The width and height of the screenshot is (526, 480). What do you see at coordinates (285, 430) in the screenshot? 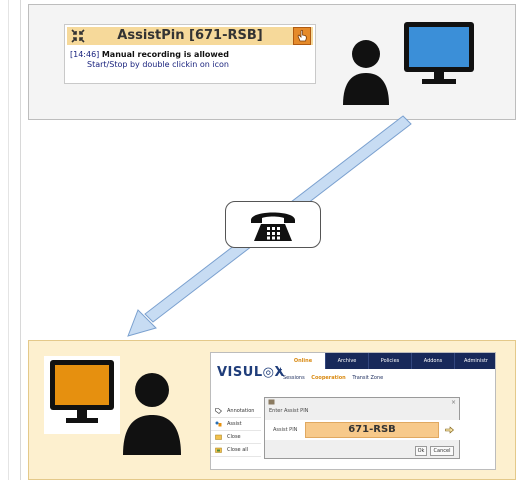
I see `pin-label: Assist PIN` at bounding box center [285, 430].